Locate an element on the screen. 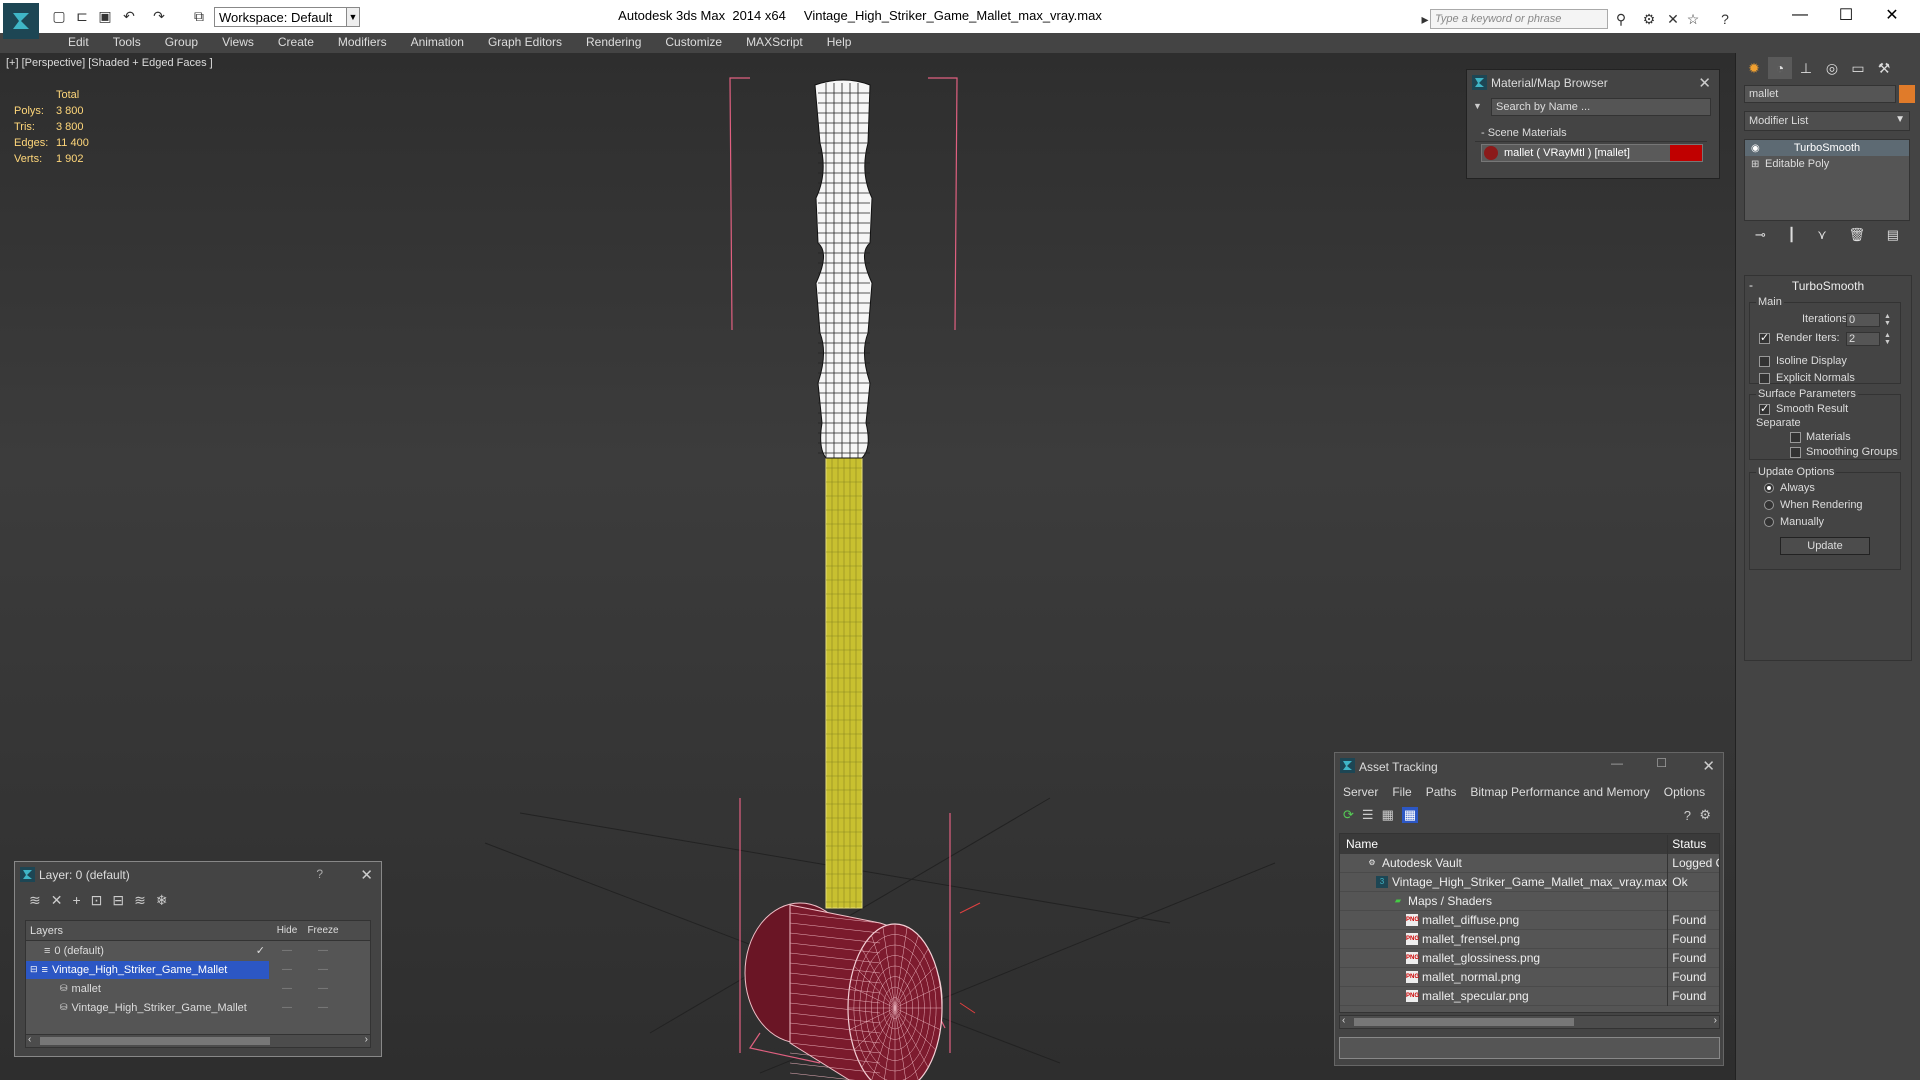  asset-row: PNG mallet_diffuse.png Found is located at coordinates (1529, 920).